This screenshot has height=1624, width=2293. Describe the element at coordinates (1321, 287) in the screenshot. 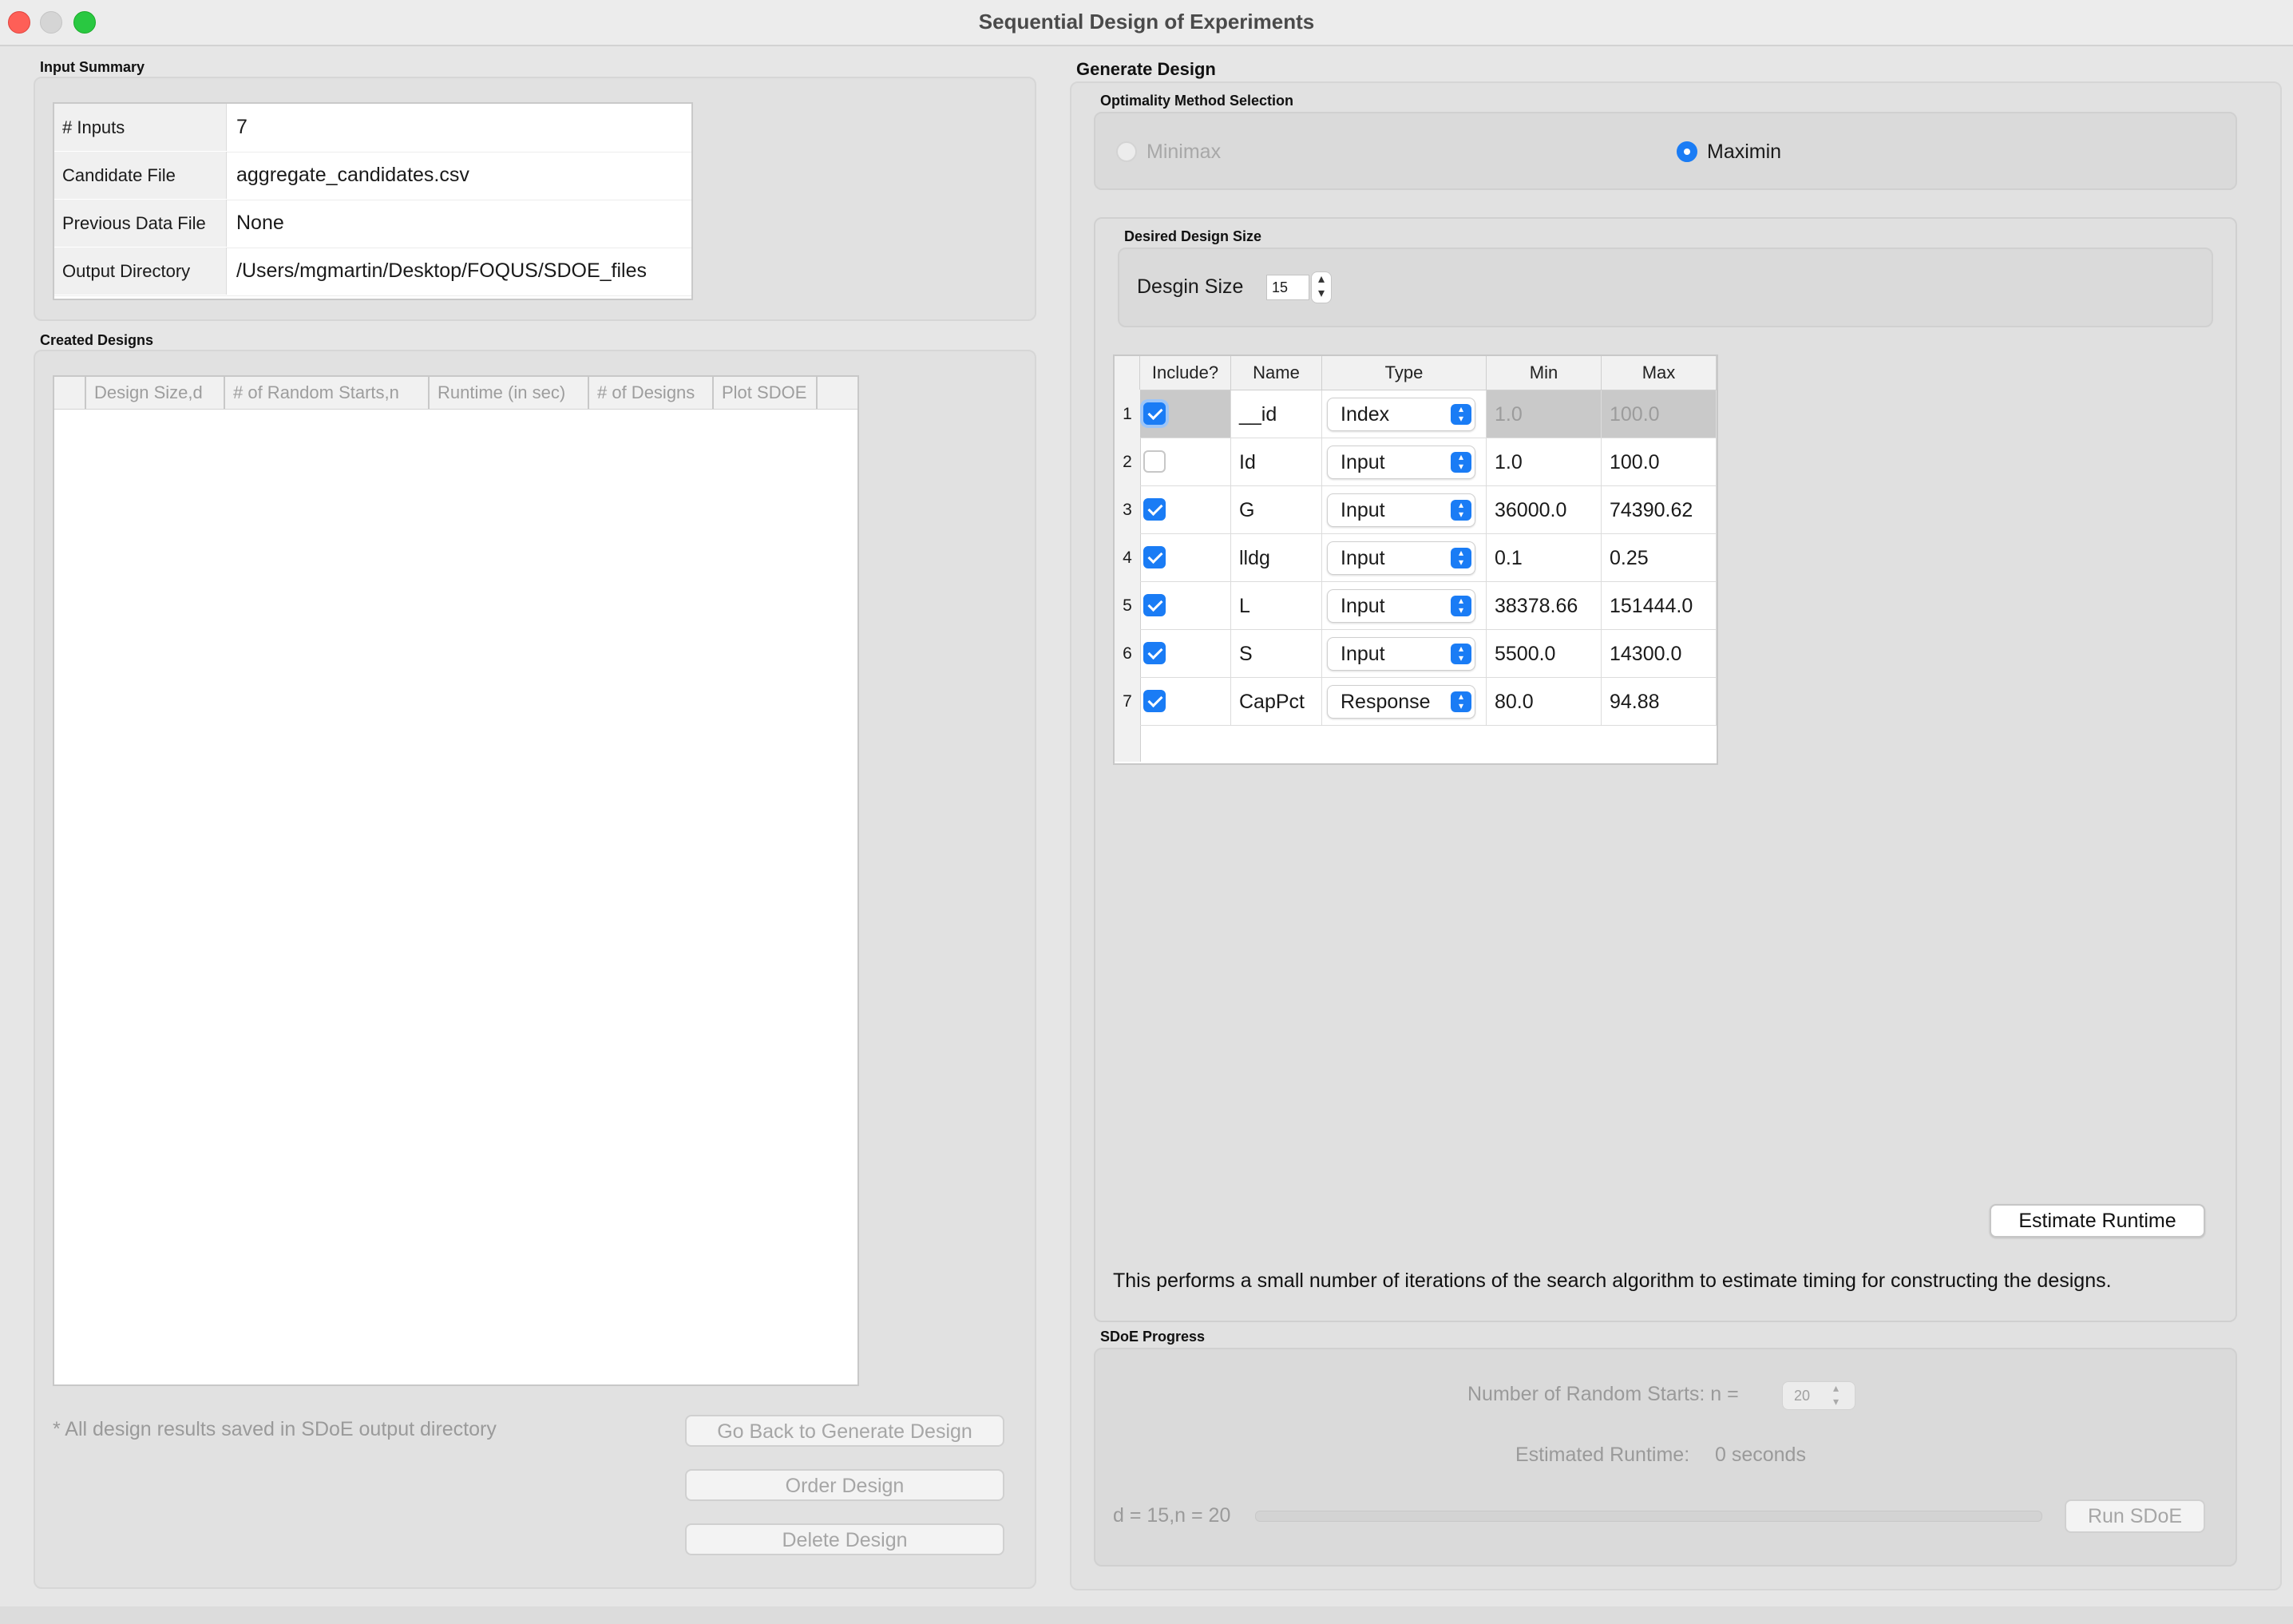

I see `design-size-stepper: ▴ ▾` at that location.